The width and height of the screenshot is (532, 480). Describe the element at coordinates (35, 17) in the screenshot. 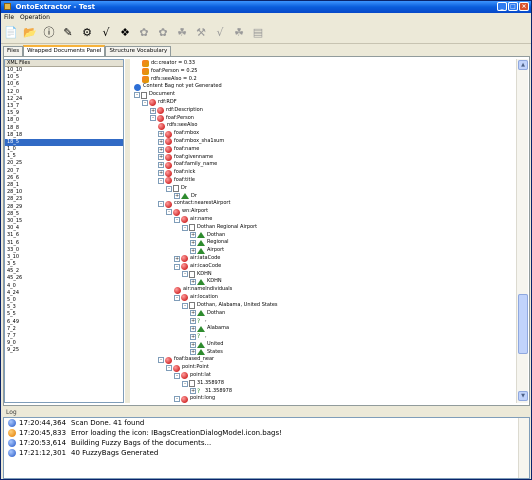

I see `menu-operation: Operation` at that location.